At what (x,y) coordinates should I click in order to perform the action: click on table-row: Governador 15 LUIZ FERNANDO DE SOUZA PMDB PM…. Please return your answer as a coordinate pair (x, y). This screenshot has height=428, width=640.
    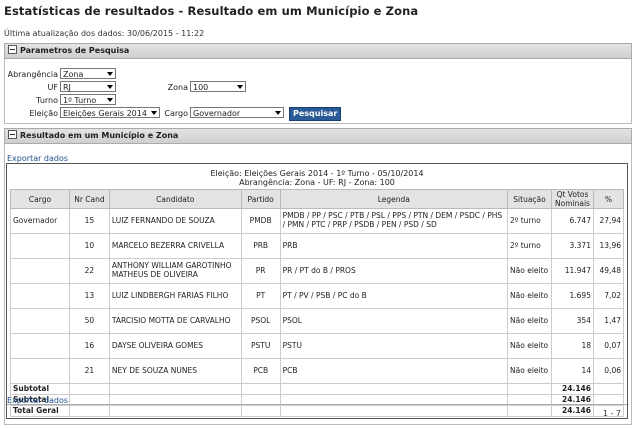
    Looking at the image, I should click on (317, 221).